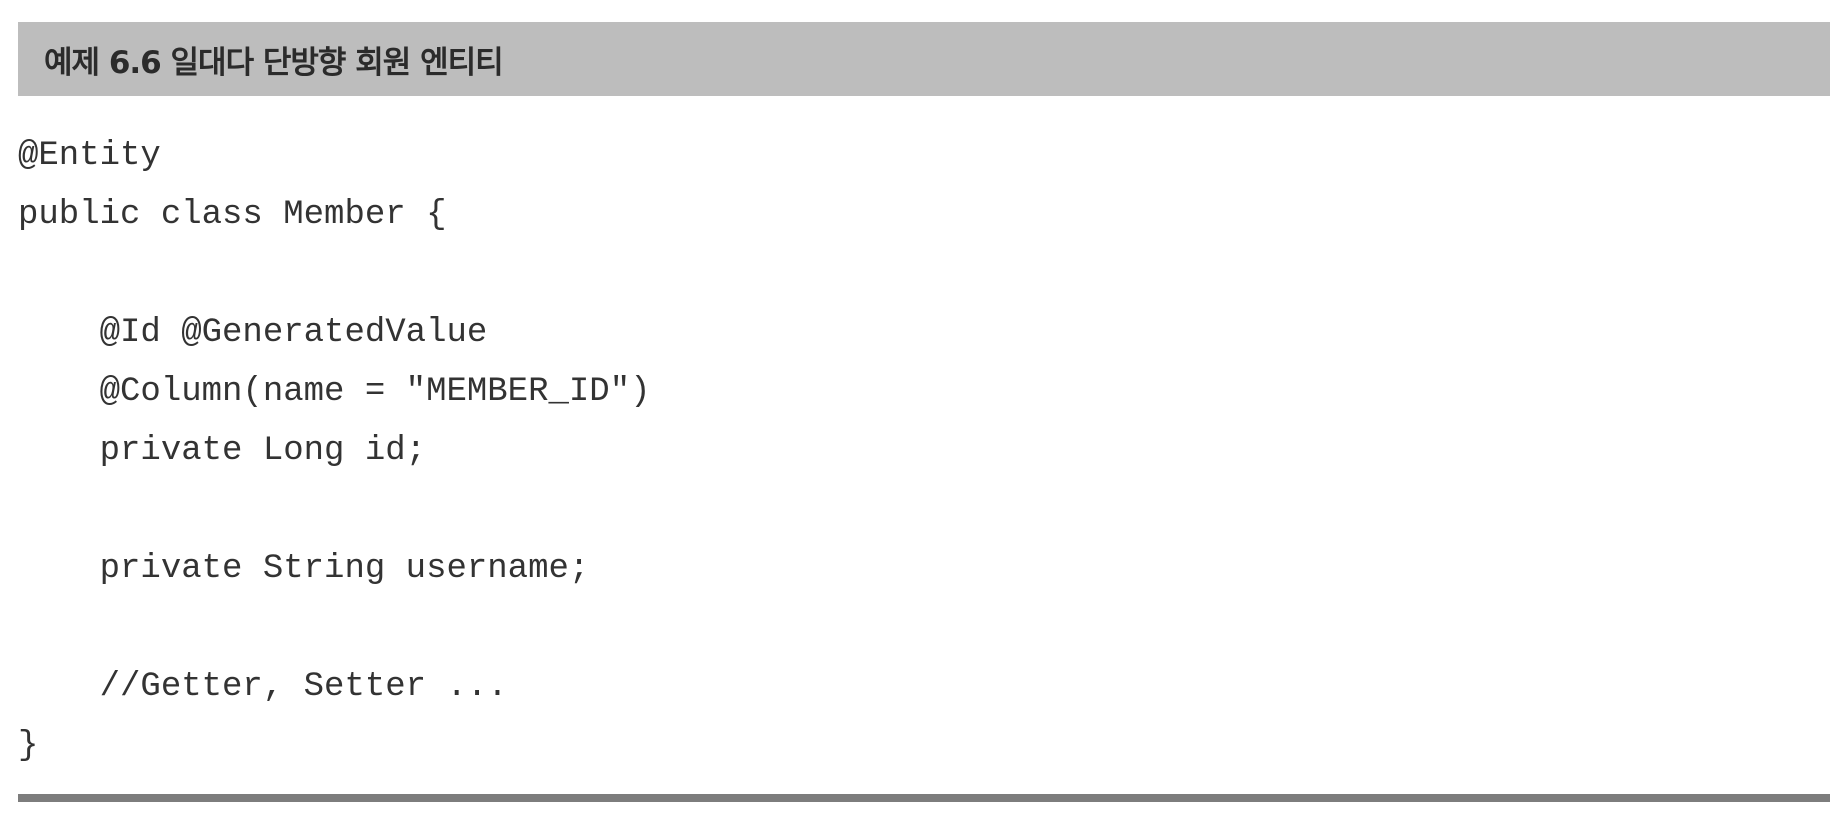 This screenshot has width=1846, height=832. Describe the element at coordinates (232, 215) in the screenshot. I see `code-line: public class Member {` at that location.